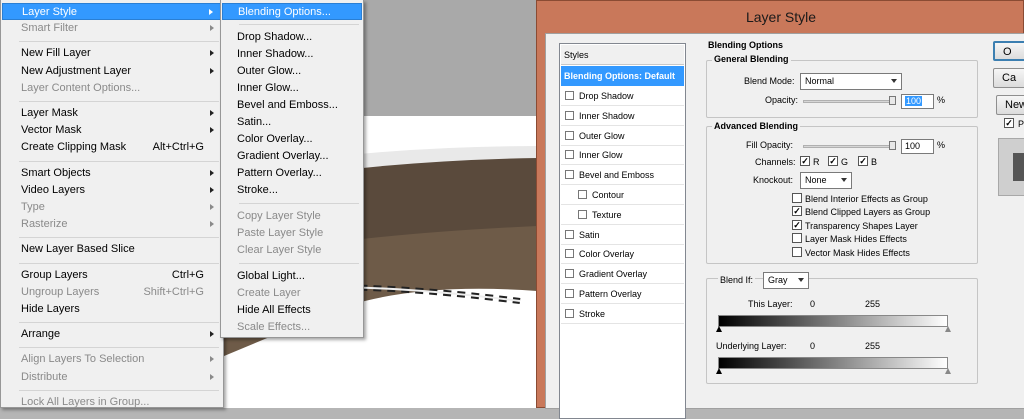  Describe the element at coordinates (112, 224) in the screenshot. I see `menu-item-rasterize: Rasterize` at that location.